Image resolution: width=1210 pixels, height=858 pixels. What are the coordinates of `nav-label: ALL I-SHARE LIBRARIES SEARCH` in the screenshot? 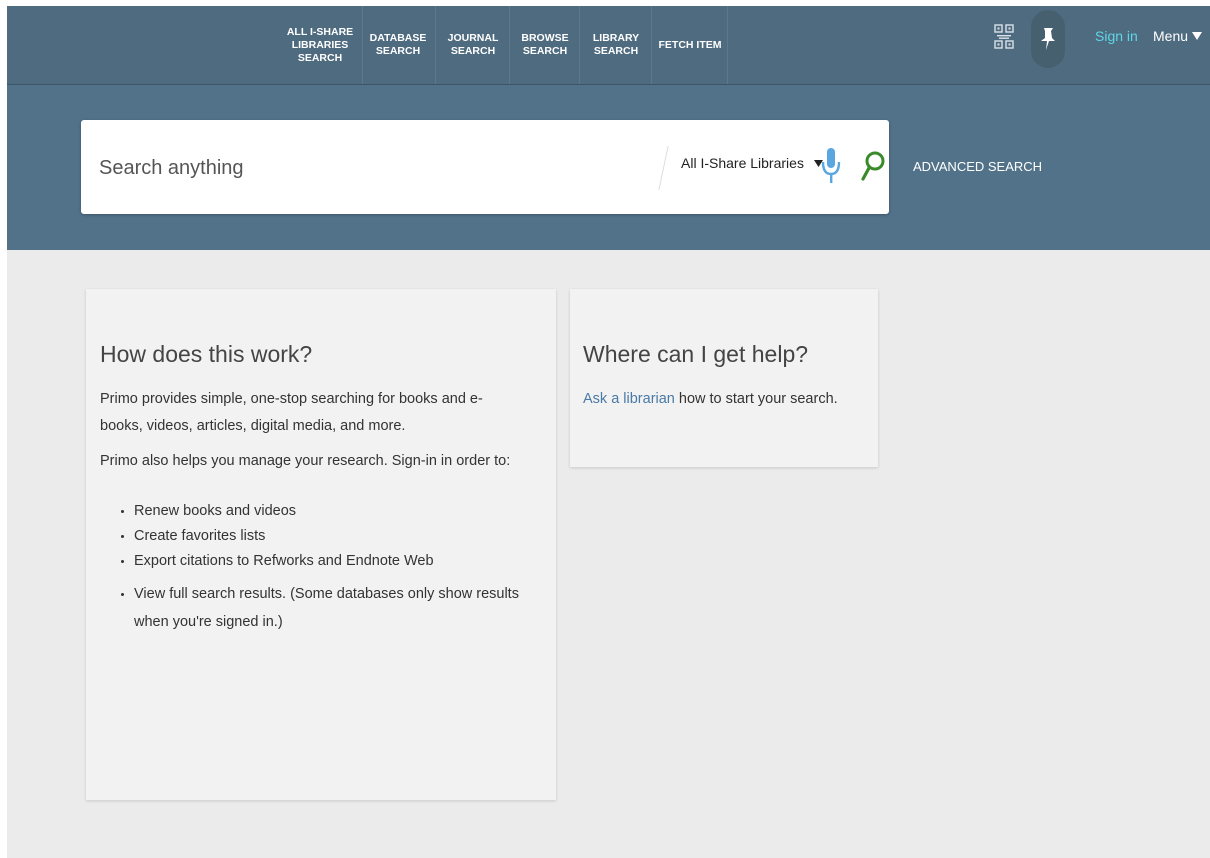 It's located at (320, 44).